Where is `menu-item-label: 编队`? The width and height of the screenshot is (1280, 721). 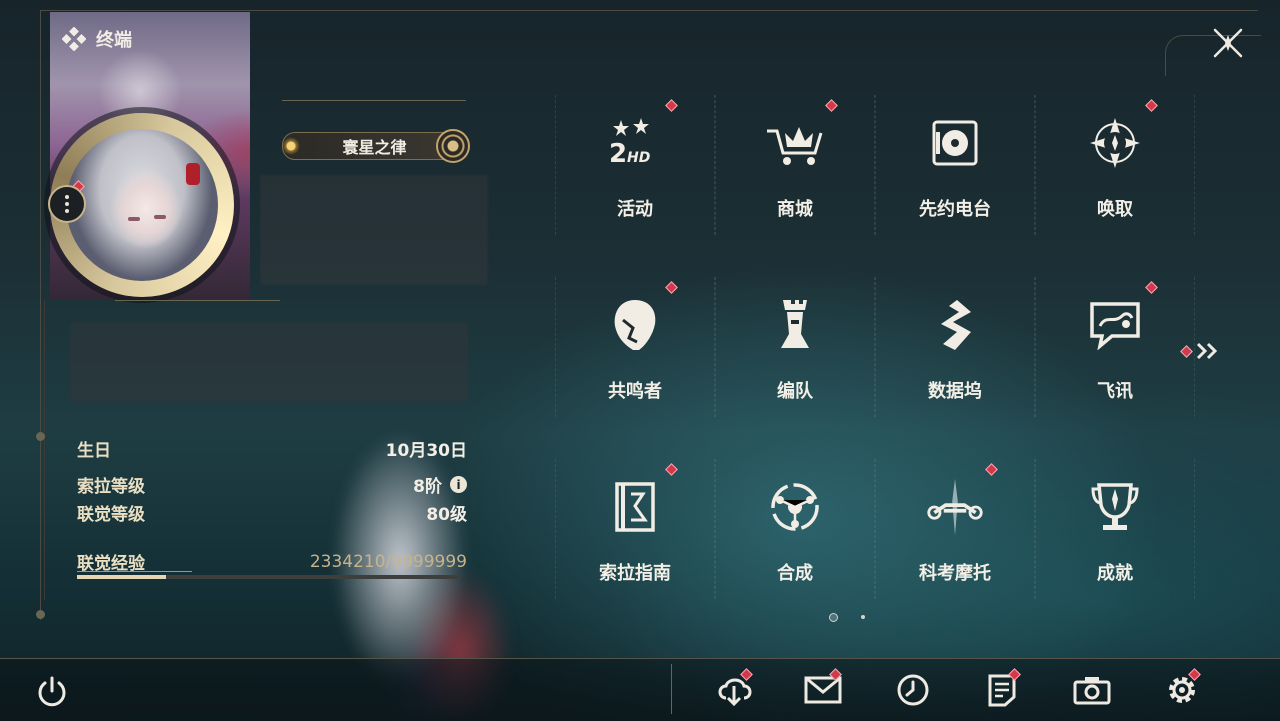 menu-item-label: 编队 is located at coordinates (795, 391).